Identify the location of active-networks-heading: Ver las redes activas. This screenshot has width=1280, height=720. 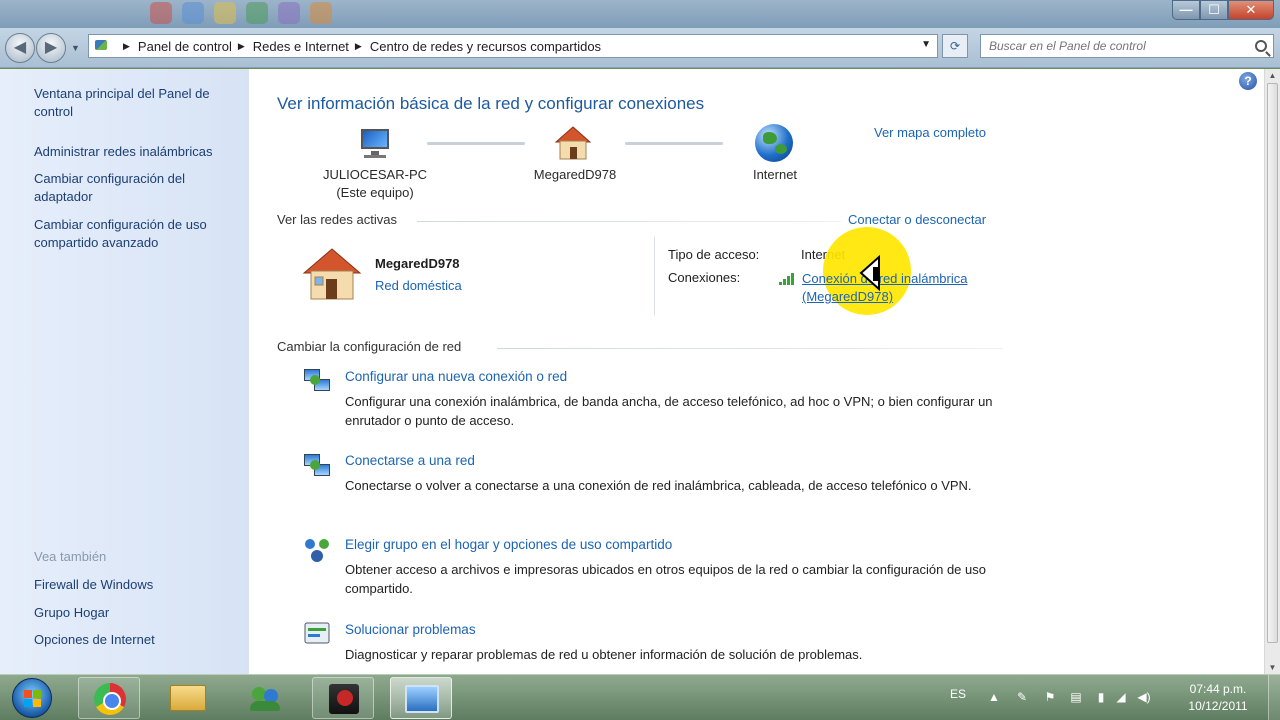
(337, 219).